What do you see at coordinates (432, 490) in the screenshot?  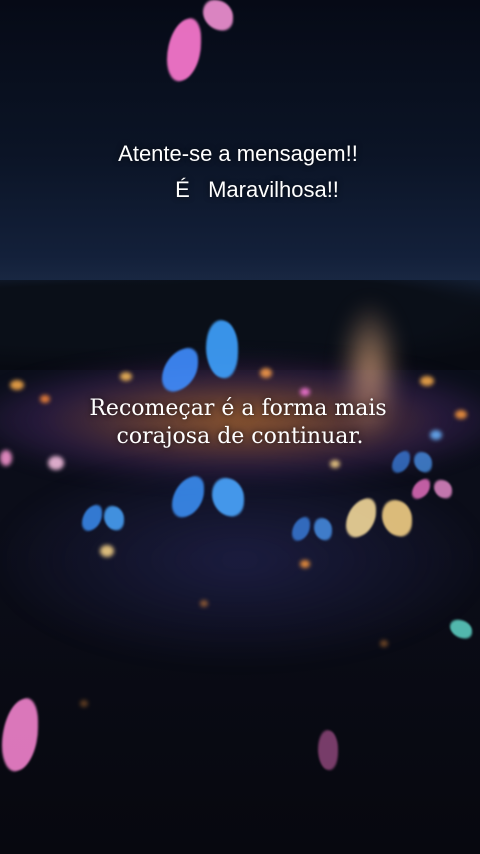 I see `butterfly-pink` at bounding box center [432, 490].